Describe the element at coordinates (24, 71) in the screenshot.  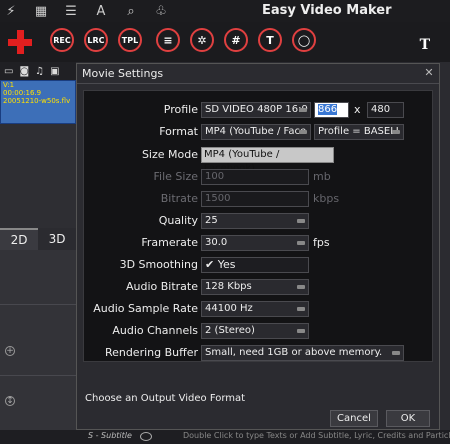
I see `camera-icon: ◙` at that location.